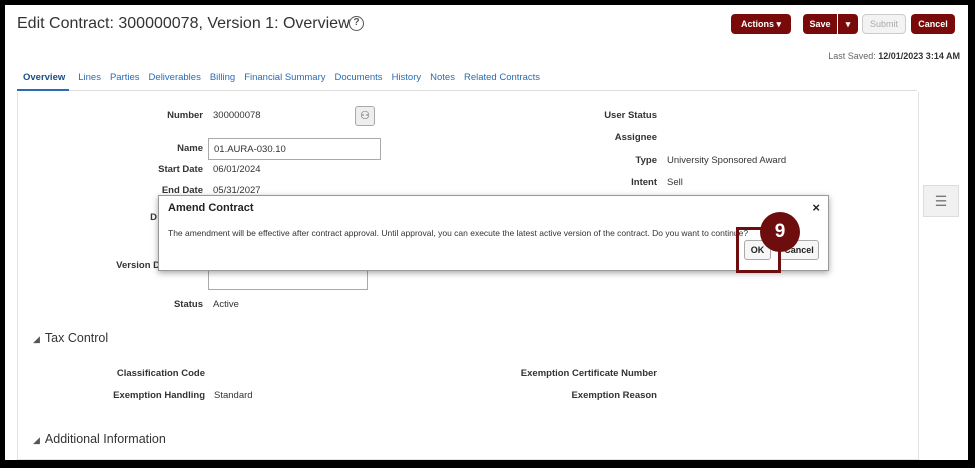 This screenshot has height=468, width=975. Describe the element at coordinates (43, 80) in the screenshot. I see `tab-overview: Overview` at that location.